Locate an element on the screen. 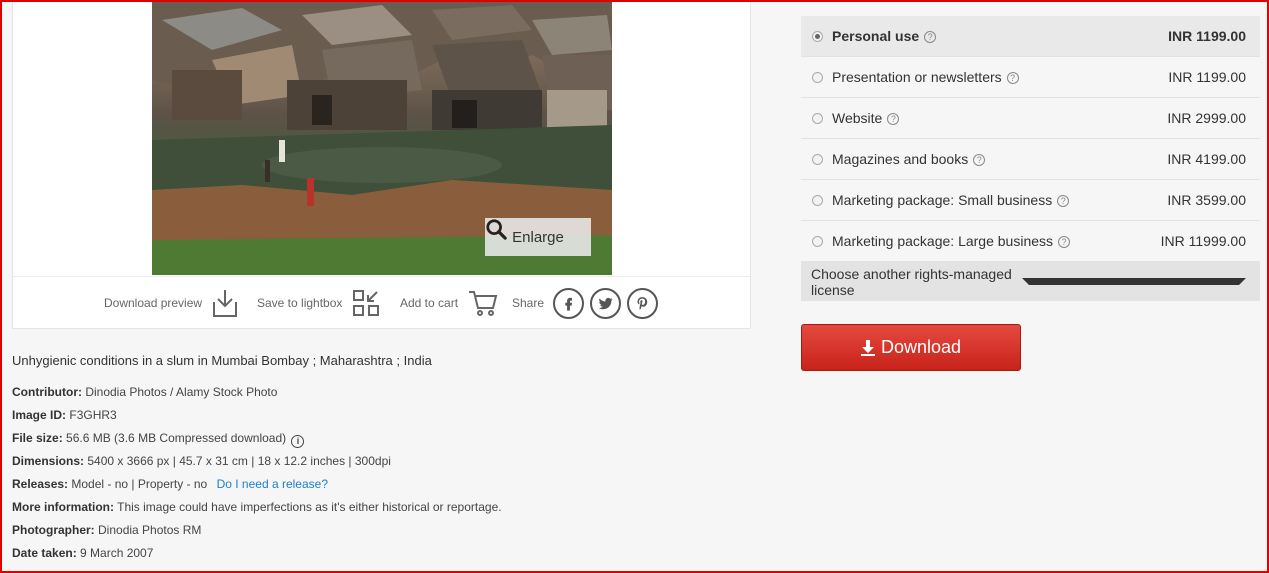  license-price: INR 4199.00 is located at coordinates (1206, 159).